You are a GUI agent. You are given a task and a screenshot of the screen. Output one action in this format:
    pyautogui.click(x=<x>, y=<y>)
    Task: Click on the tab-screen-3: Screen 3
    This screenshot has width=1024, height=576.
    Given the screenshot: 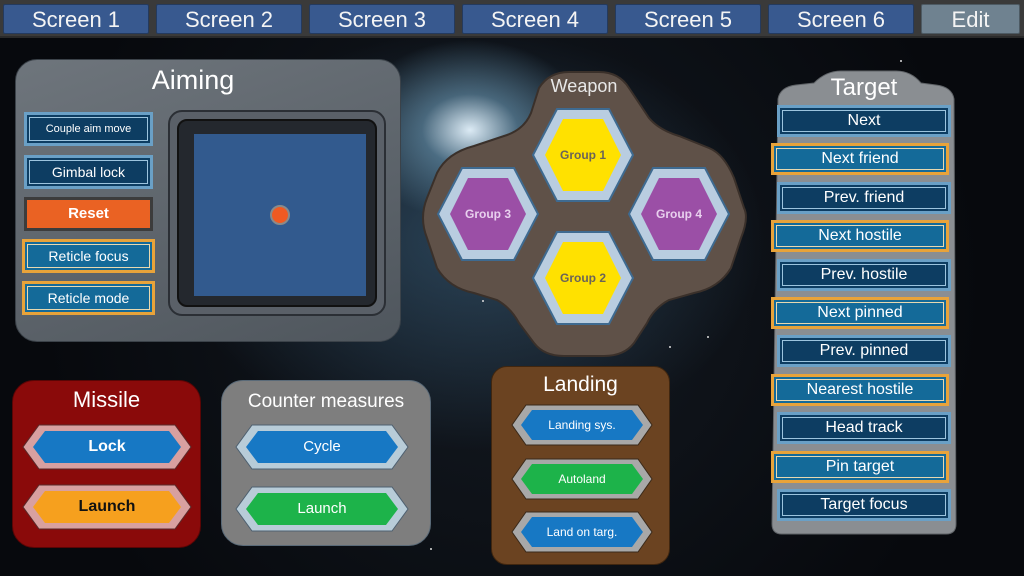 What is the action you would take?
    pyautogui.click(x=382, y=19)
    